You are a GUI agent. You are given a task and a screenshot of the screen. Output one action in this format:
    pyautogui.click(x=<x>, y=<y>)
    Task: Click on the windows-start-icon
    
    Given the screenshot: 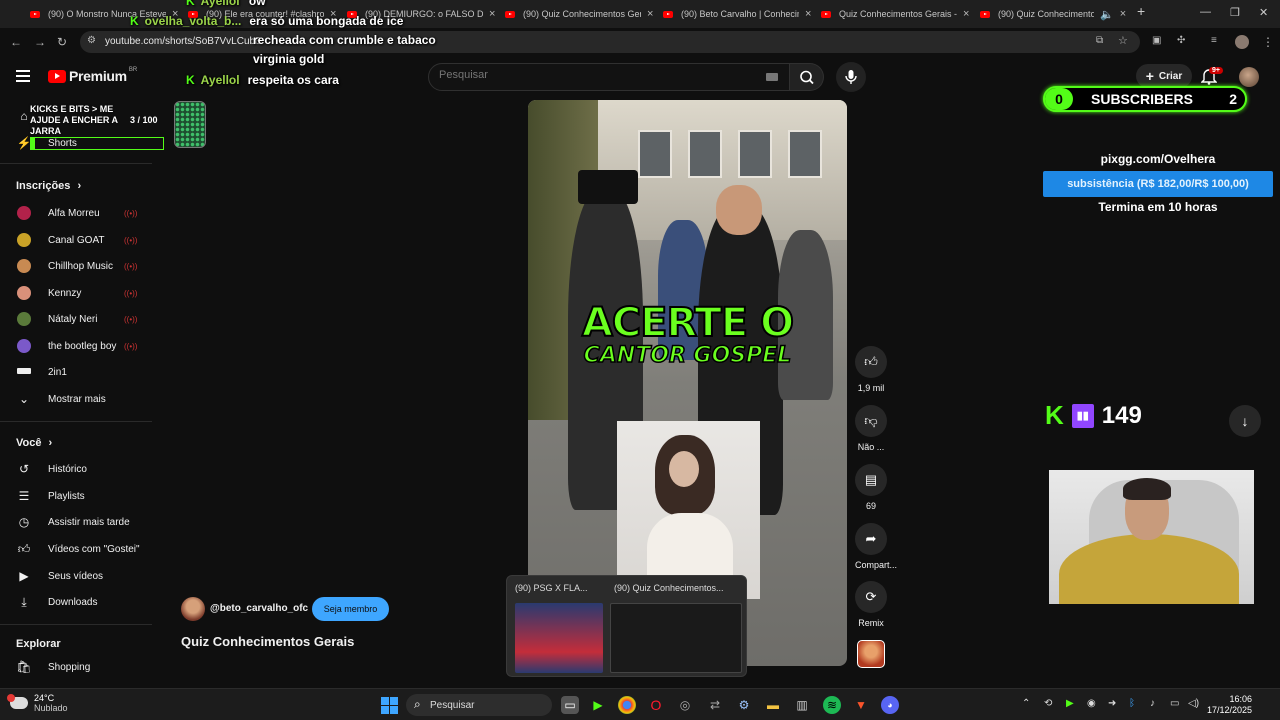 What is the action you would take?
    pyautogui.click(x=389, y=705)
    